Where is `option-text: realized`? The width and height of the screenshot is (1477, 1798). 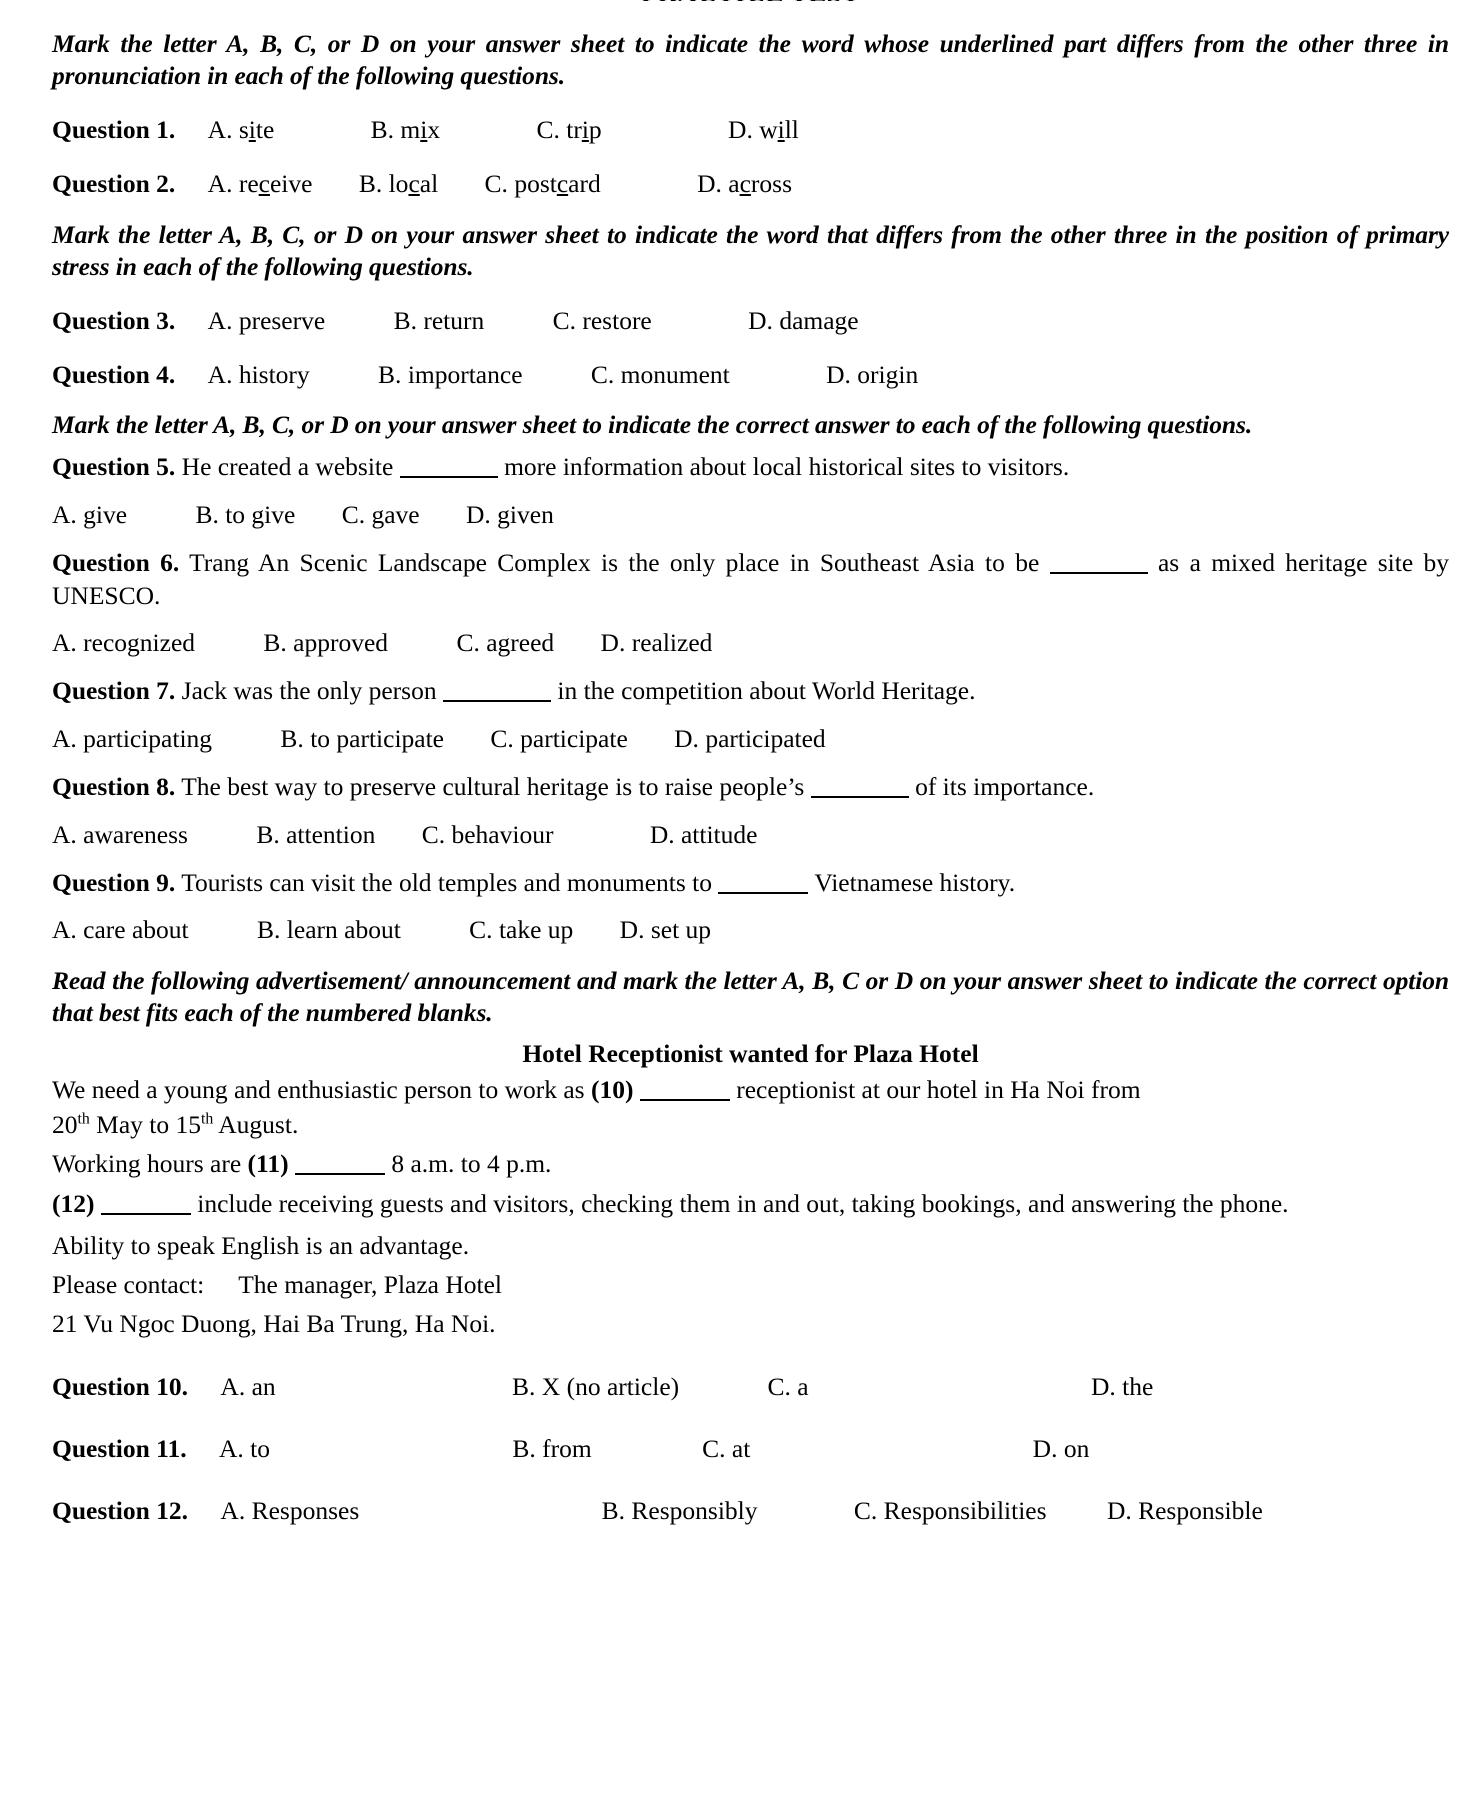
option-text: realized is located at coordinates (672, 643).